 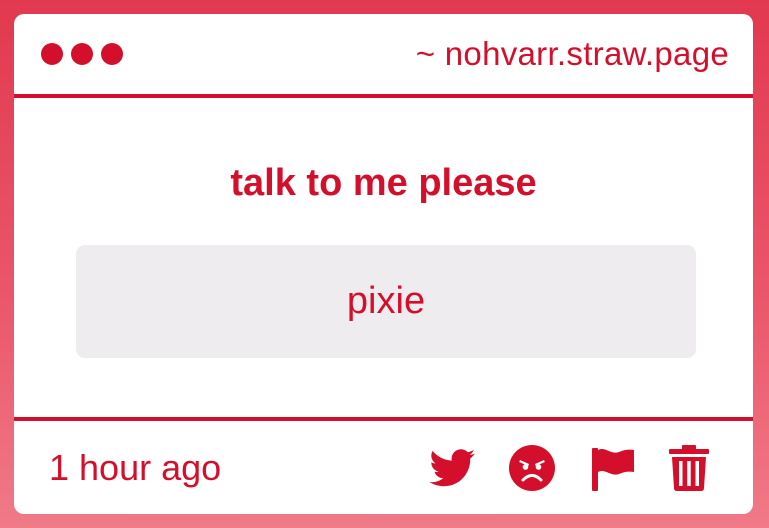 I want to click on trash-icon, so click(x=689, y=467).